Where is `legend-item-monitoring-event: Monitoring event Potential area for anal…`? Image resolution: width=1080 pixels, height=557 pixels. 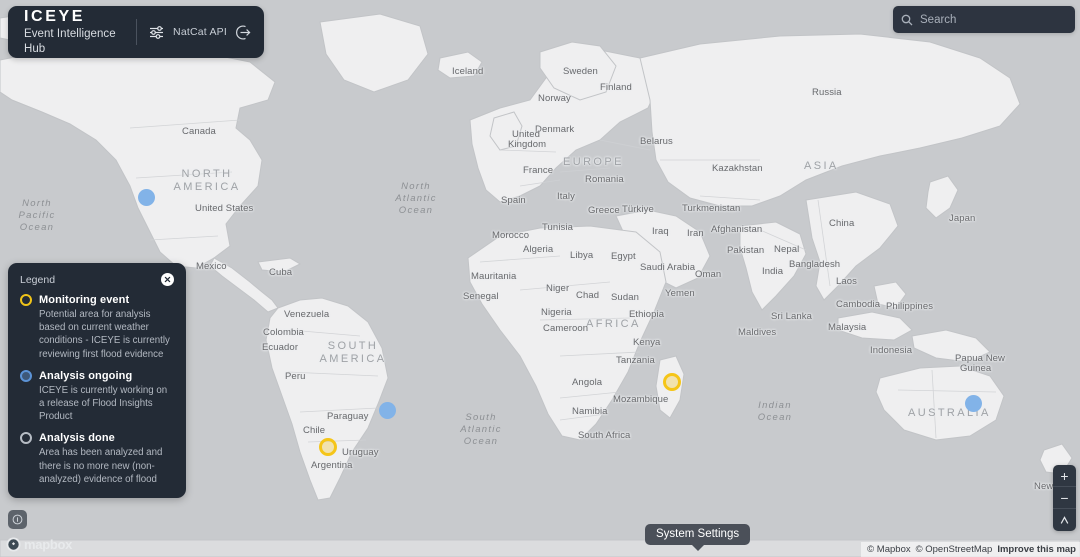 legend-item-monitoring-event: Monitoring event Potential area for anal… is located at coordinates (97, 327).